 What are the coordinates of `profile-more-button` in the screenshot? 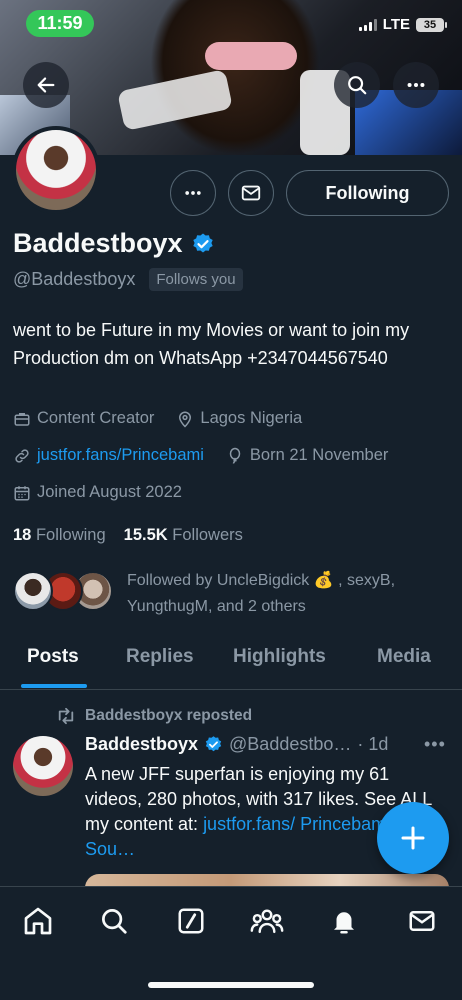 It's located at (193, 193).